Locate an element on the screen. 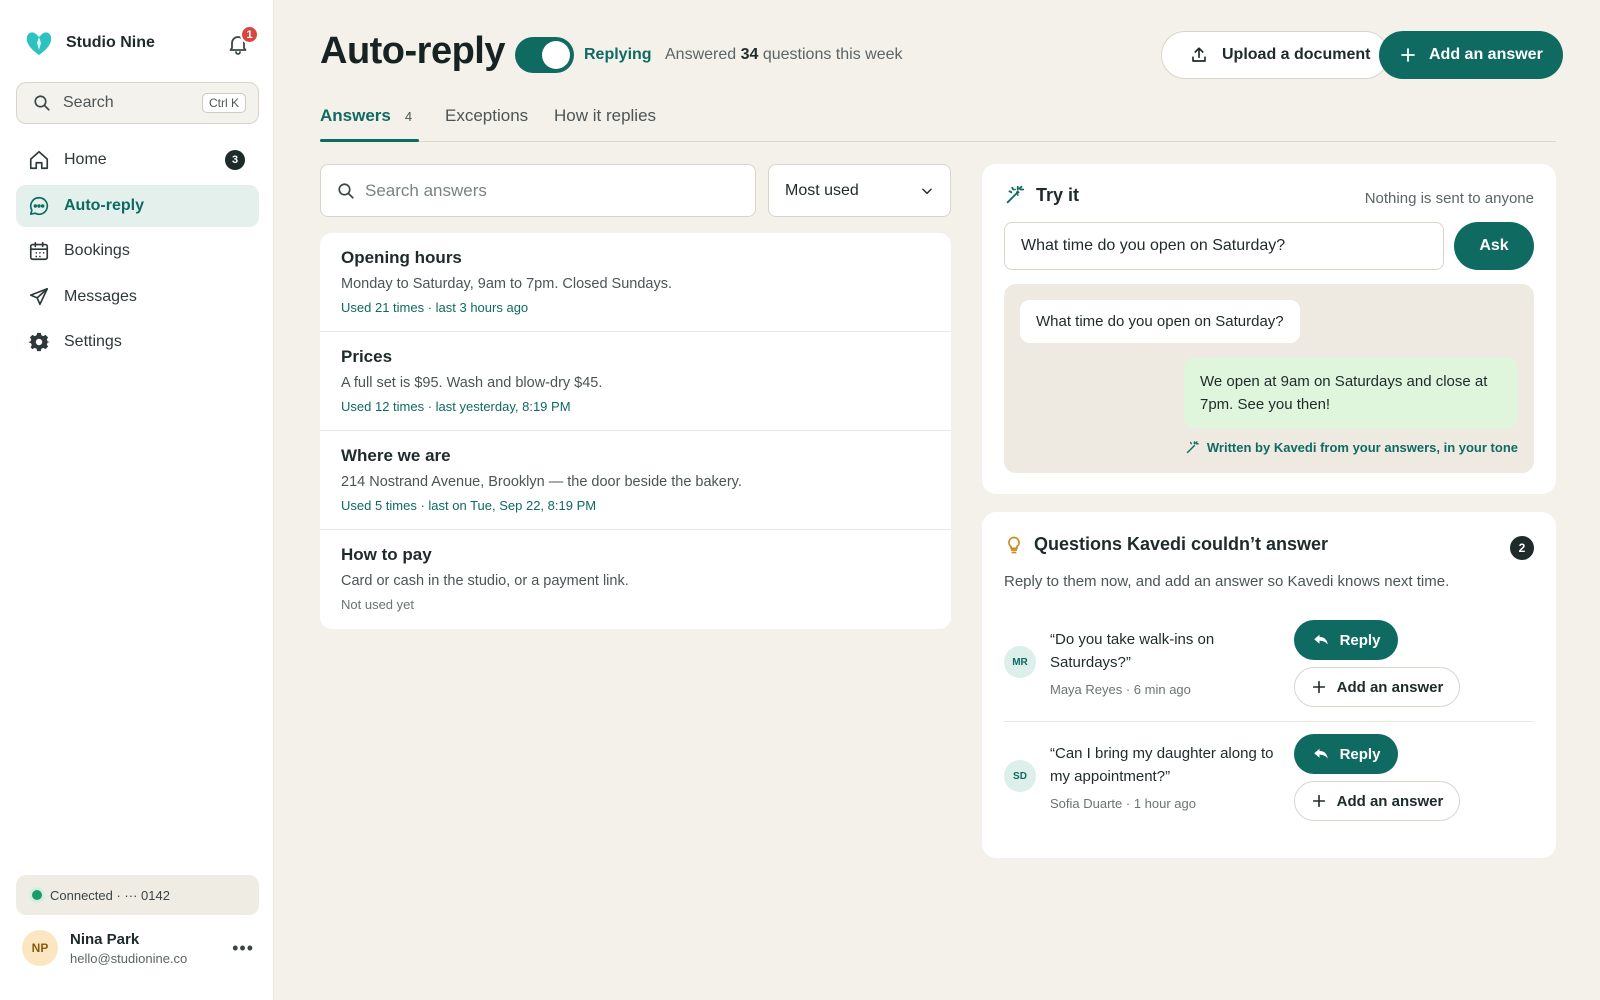  tab-how-it-replies: How it replies is located at coordinates (605, 116).